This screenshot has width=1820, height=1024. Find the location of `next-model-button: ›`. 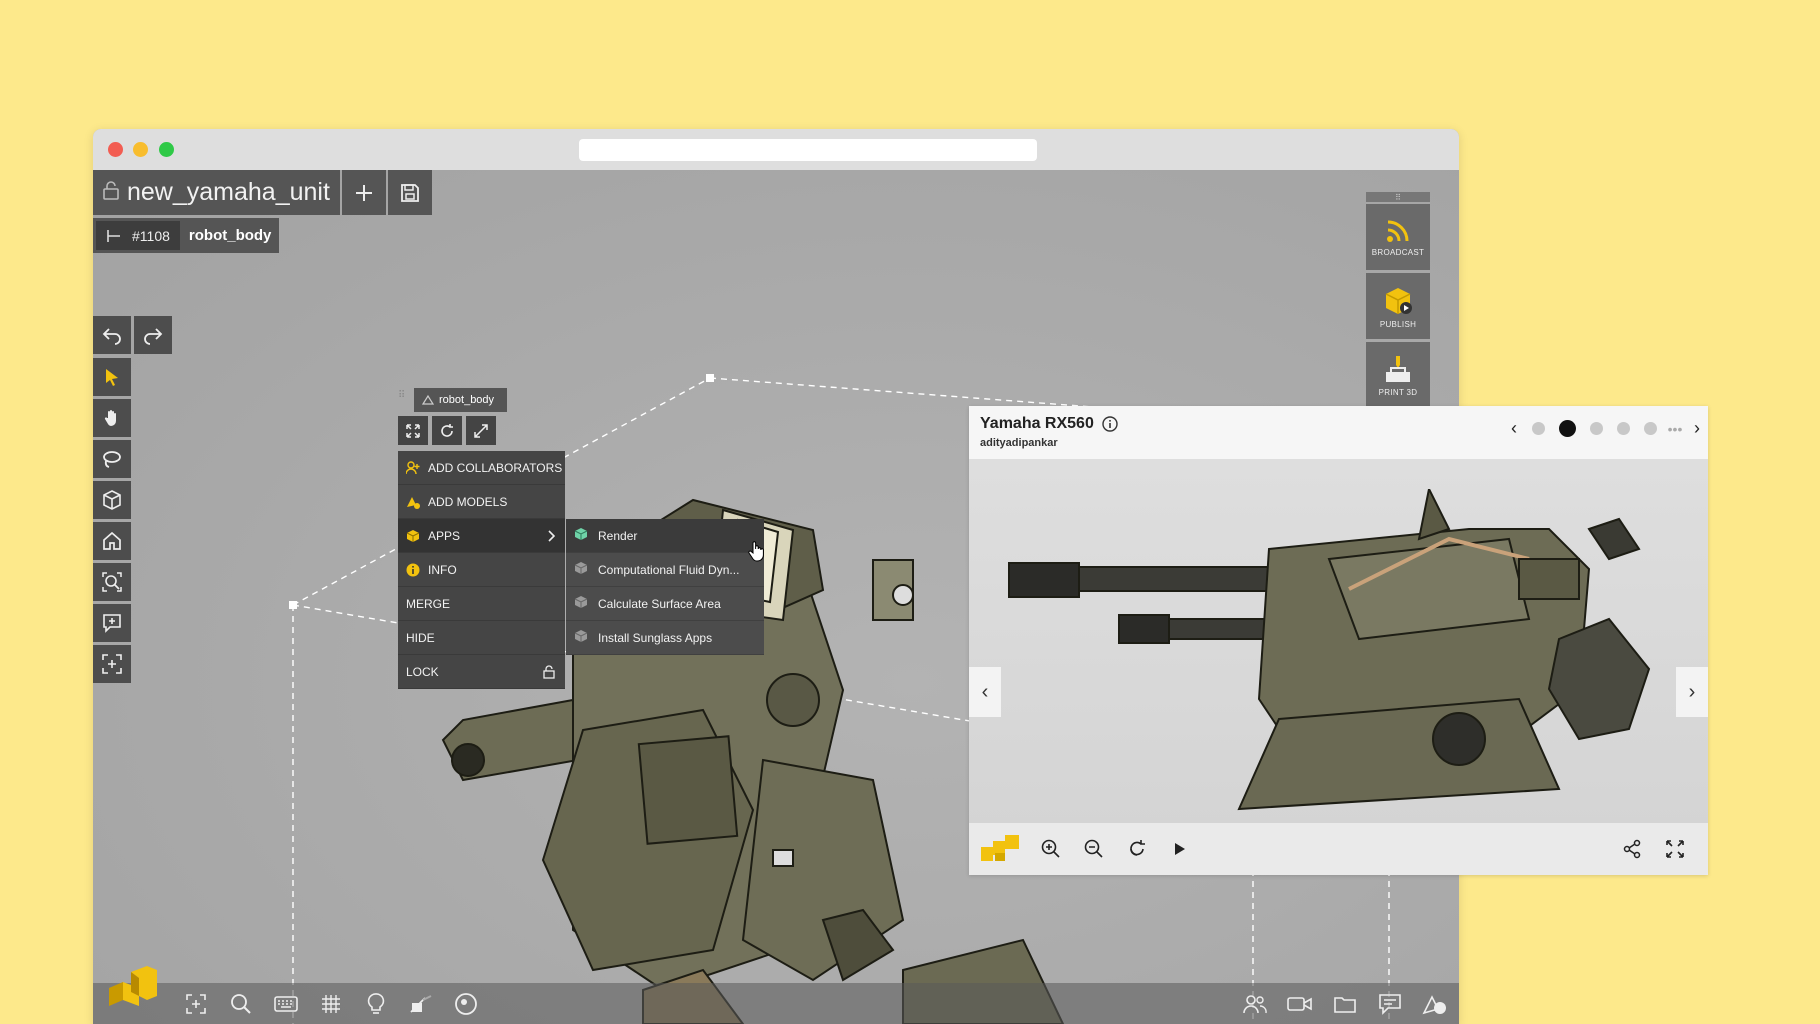

next-model-button: › is located at coordinates (1692, 692).